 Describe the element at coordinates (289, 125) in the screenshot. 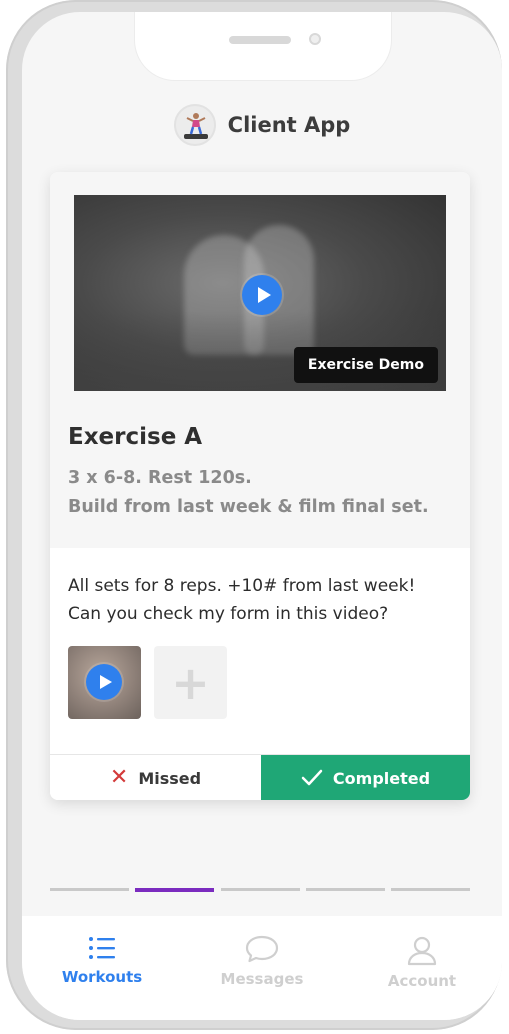

I see `app-title: Client App` at that location.